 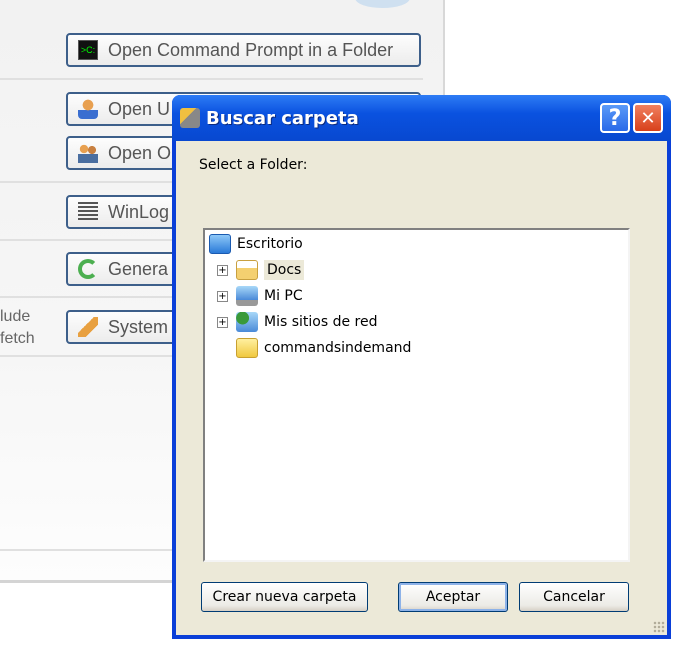 I want to click on tree-item-escritorio: Escritorio, so click(x=256, y=244).